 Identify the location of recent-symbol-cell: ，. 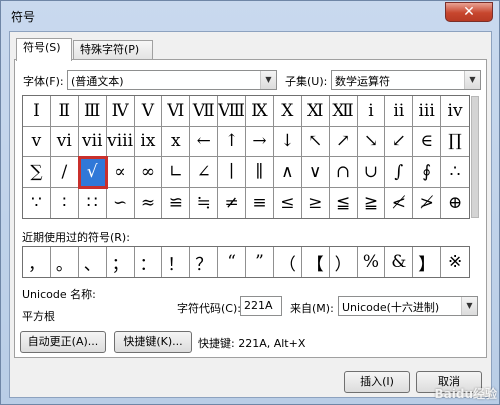
(37, 262).